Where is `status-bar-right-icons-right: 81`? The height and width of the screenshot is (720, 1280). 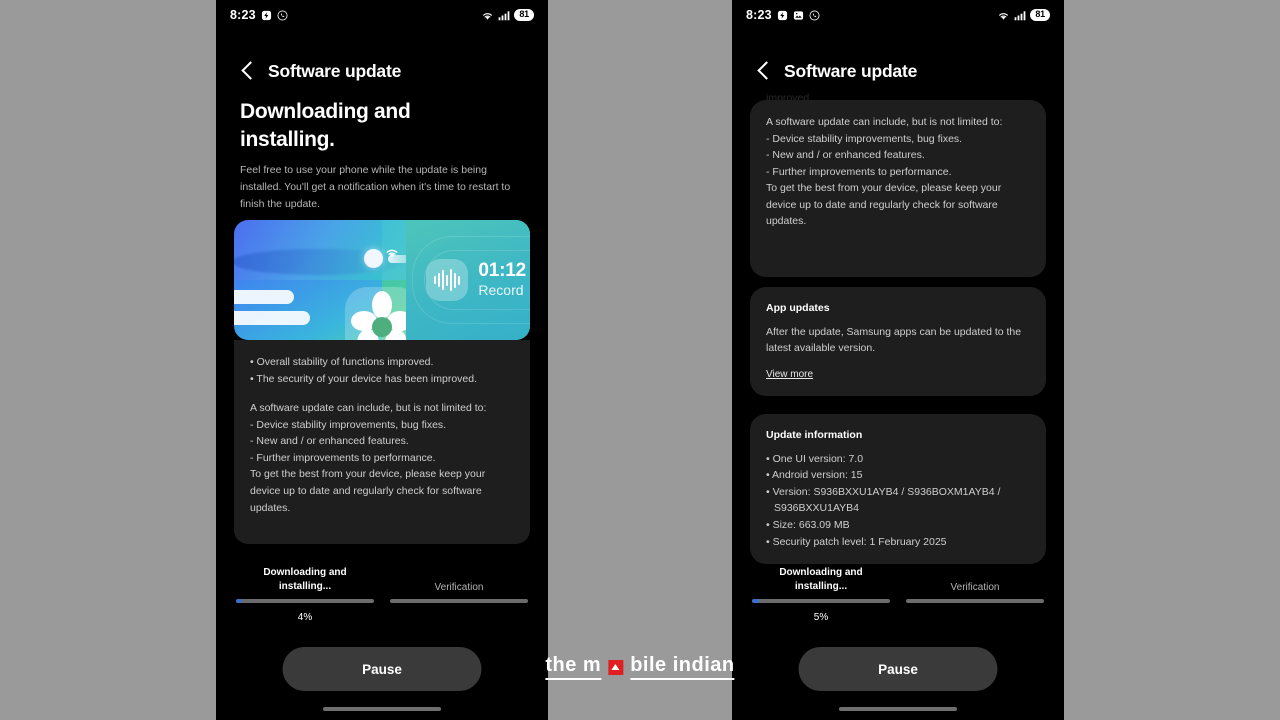 status-bar-right-icons-right: 81 is located at coordinates (1023, 15).